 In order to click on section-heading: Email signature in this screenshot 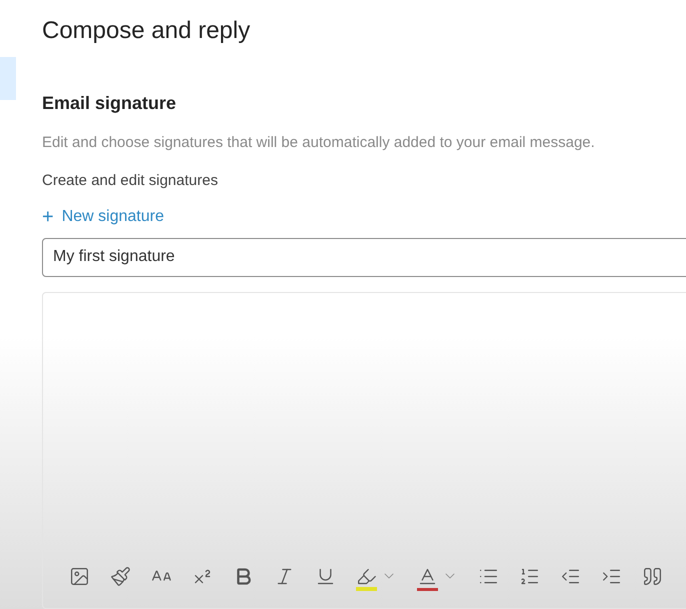, I will do `click(110, 103)`.